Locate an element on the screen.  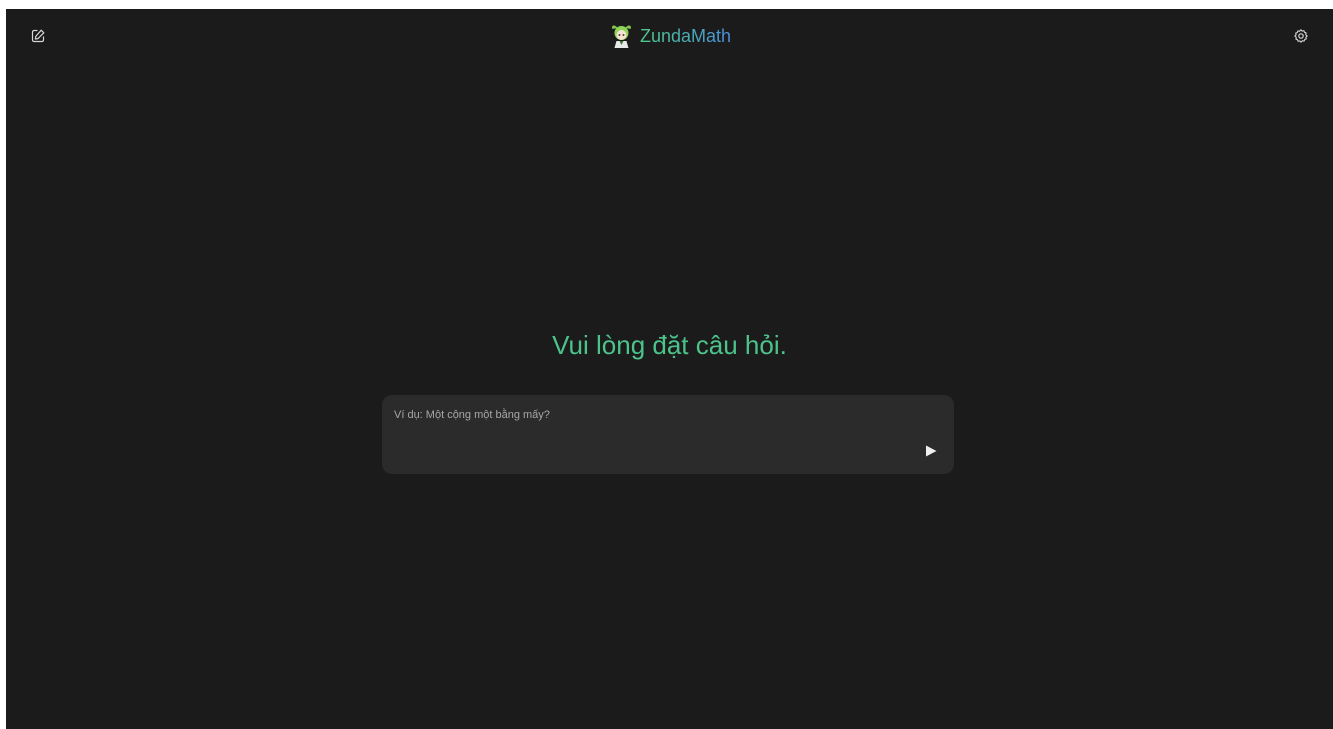
settings-button is located at coordinates (1301, 36).